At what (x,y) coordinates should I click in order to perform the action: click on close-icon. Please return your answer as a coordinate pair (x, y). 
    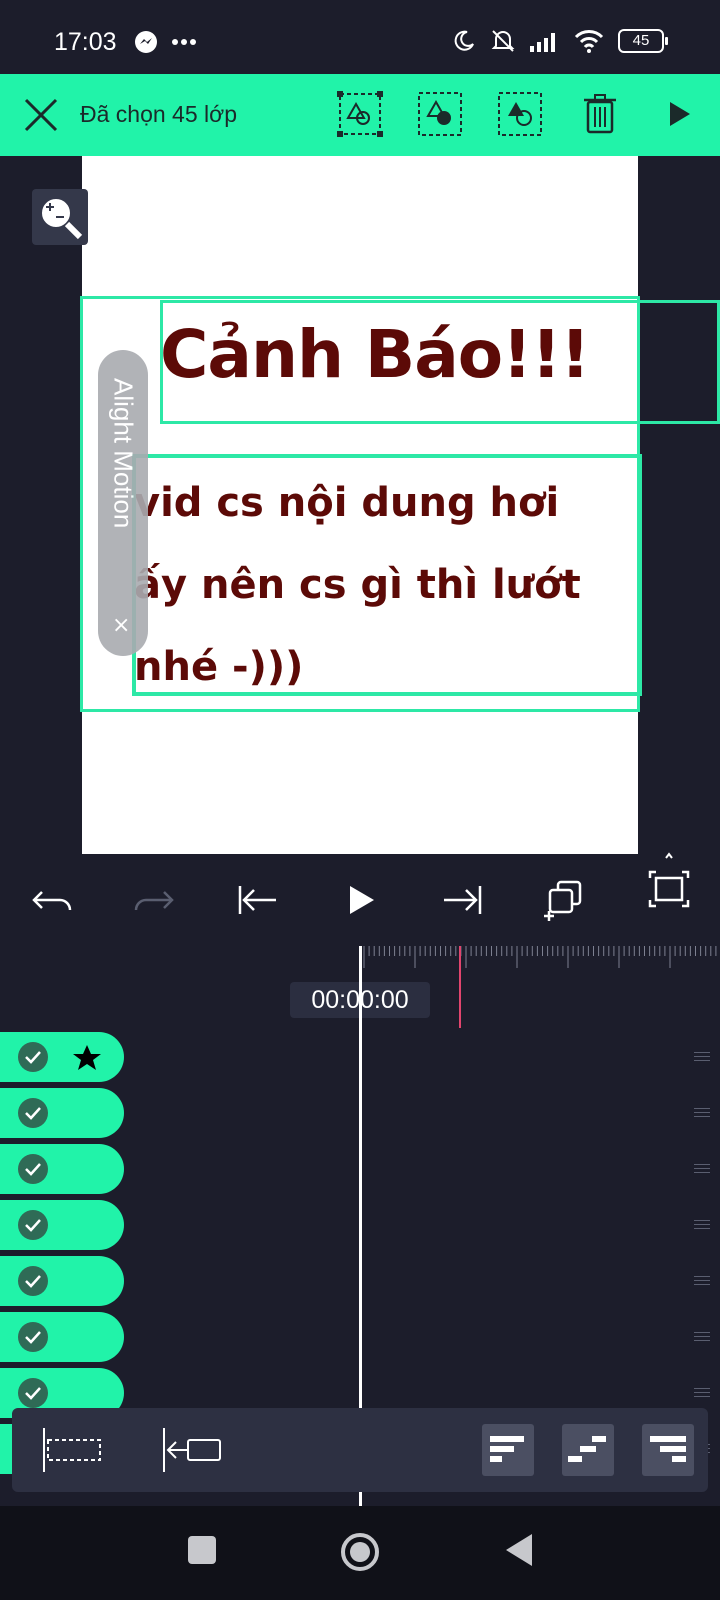
    Looking at the image, I should click on (41, 115).